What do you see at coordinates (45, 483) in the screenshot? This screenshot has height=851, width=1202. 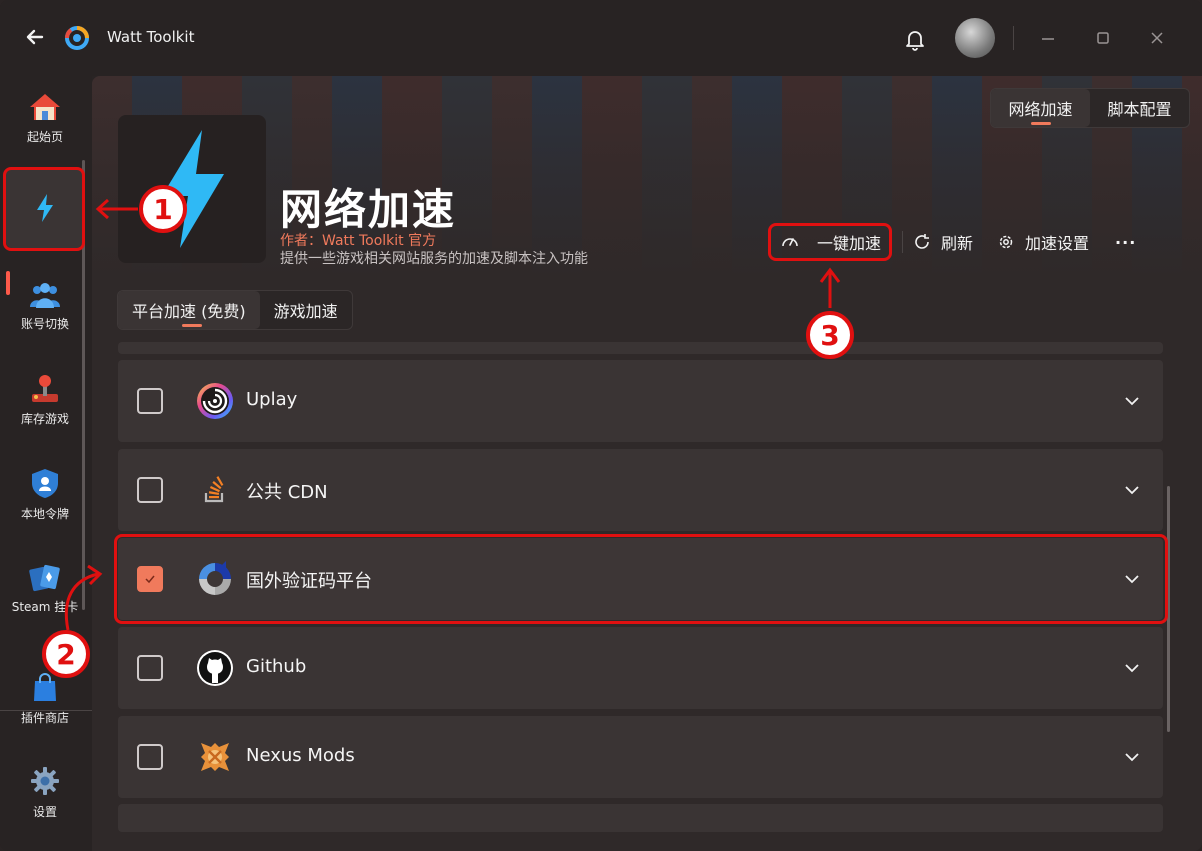 I see `shield-icon` at bounding box center [45, 483].